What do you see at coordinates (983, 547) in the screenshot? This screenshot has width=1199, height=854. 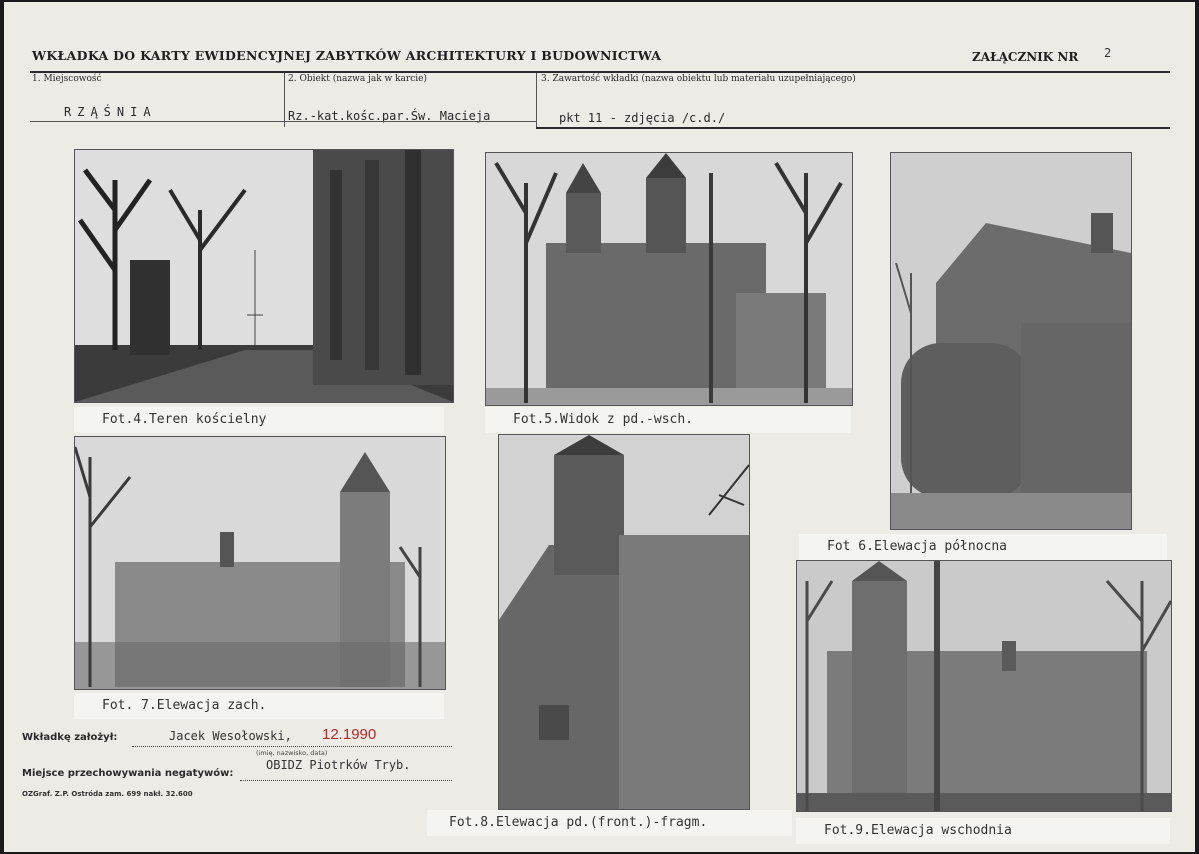 I see `photo-caption: Fot 6.Elewacja północna` at bounding box center [983, 547].